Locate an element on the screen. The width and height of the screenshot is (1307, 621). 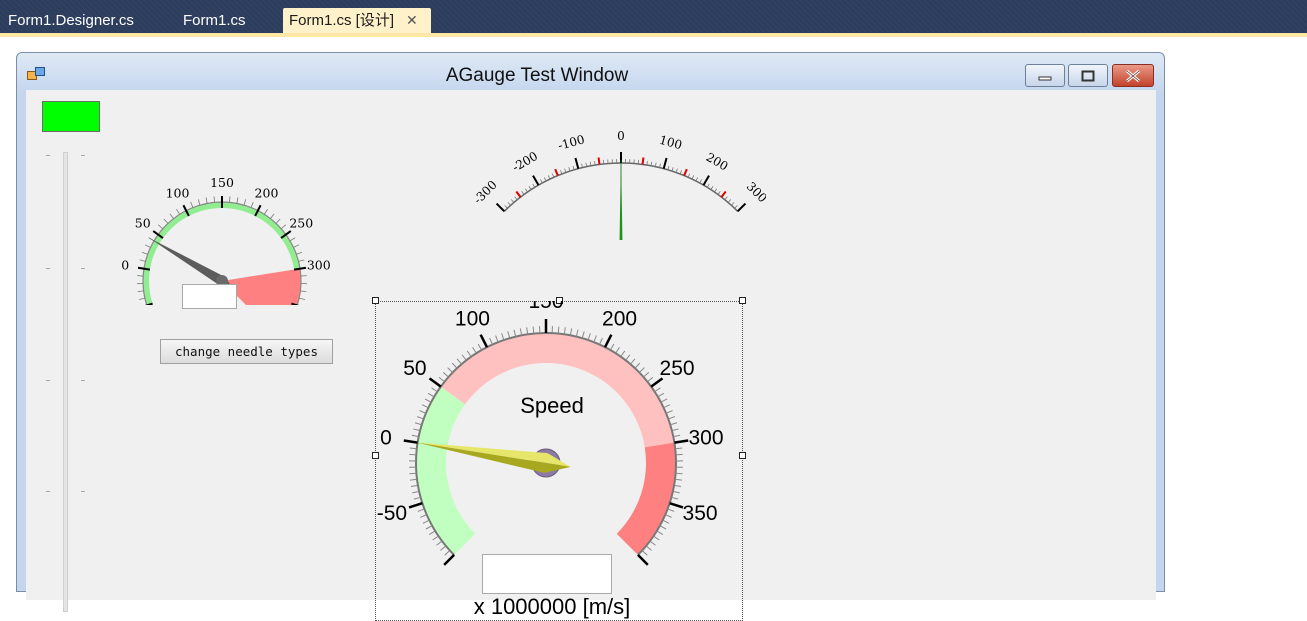
small-gauge-value-textbox is located at coordinates (209, 296).